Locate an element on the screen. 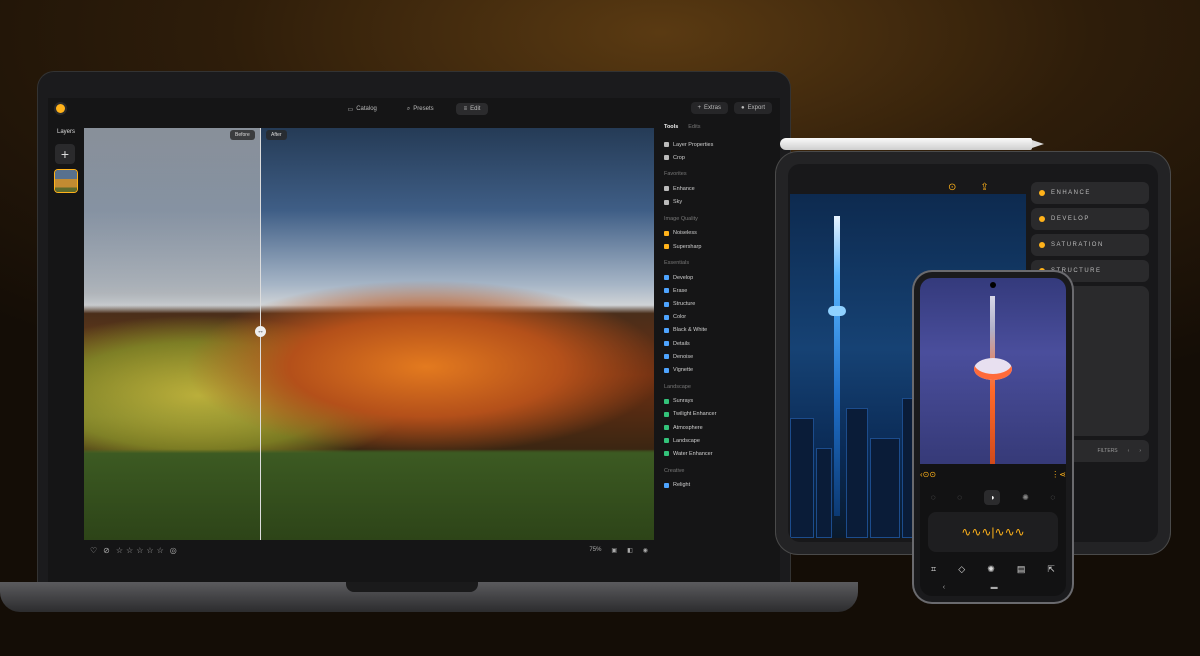  tool-label: Landscape is located at coordinates (686, 440).